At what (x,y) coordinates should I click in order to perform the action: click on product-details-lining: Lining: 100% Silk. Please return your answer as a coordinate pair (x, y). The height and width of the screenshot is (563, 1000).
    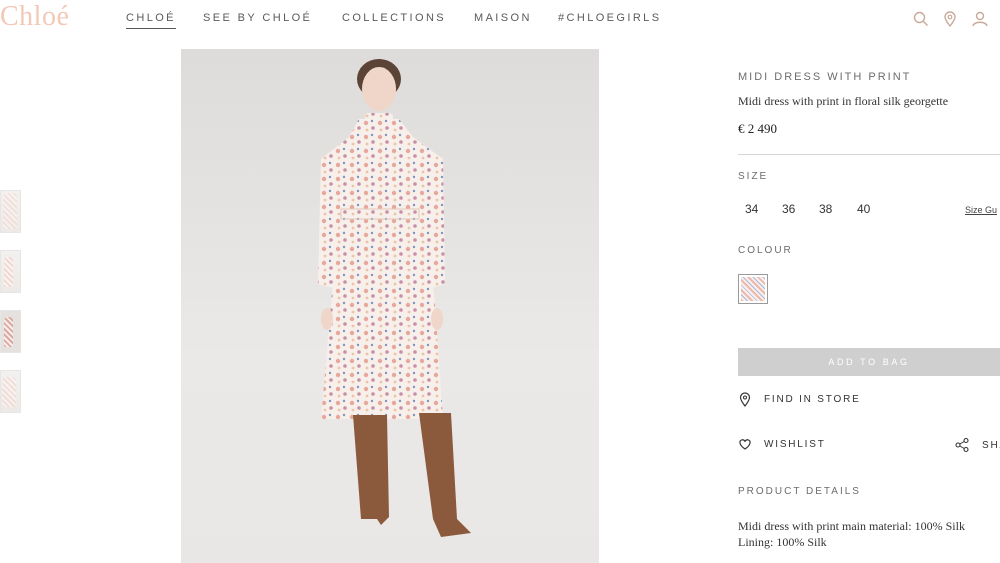
    Looking at the image, I should click on (782, 542).